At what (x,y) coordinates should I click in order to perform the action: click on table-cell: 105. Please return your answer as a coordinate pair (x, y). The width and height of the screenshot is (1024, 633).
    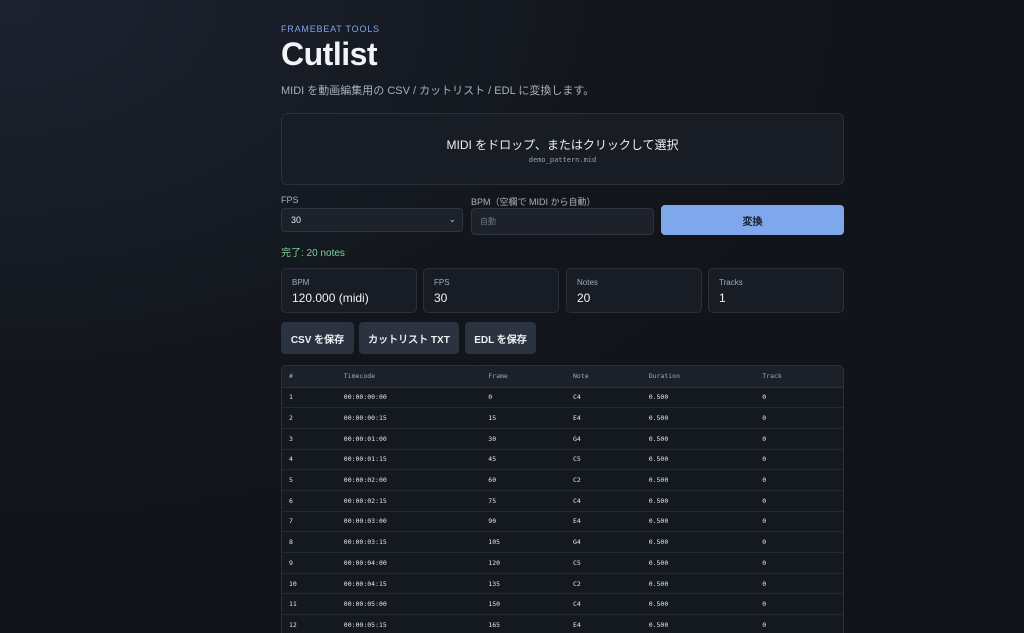
    Looking at the image, I should click on (523, 542).